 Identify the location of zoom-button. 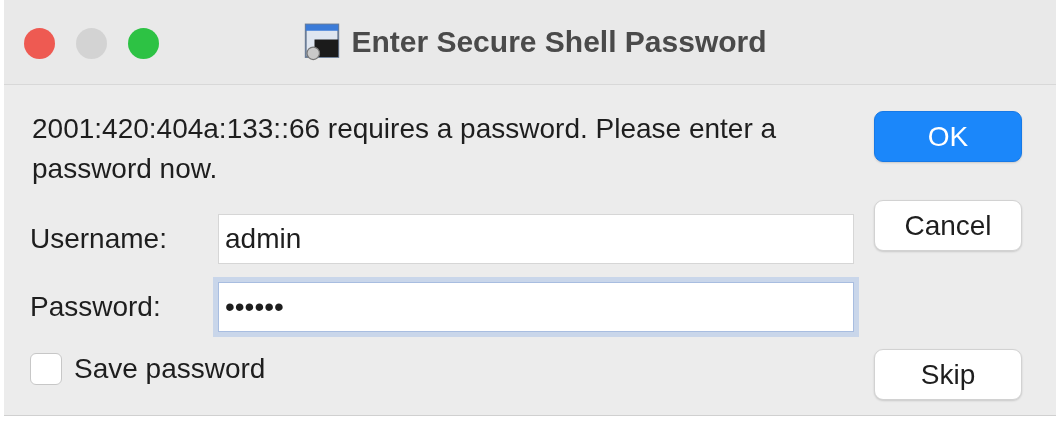
(143, 43).